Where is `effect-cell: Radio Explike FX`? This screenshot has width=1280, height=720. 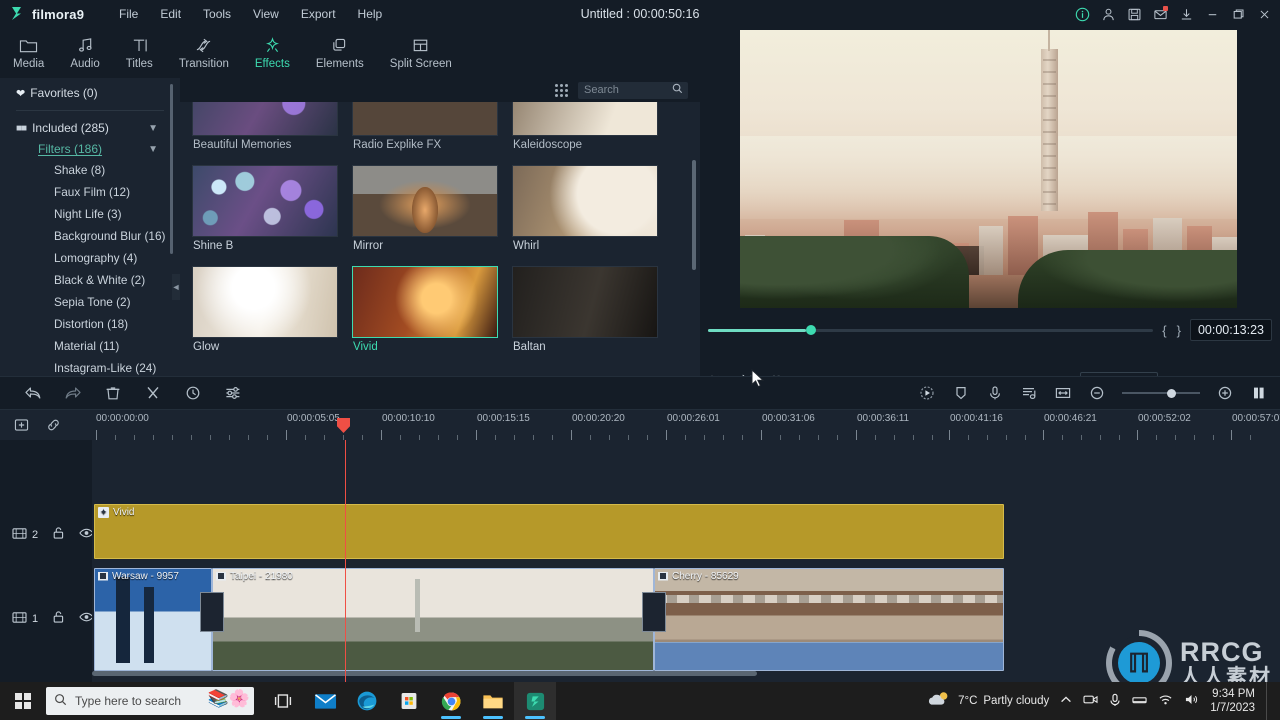
effect-cell: Radio Explike FX is located at coordinates (425, 126).